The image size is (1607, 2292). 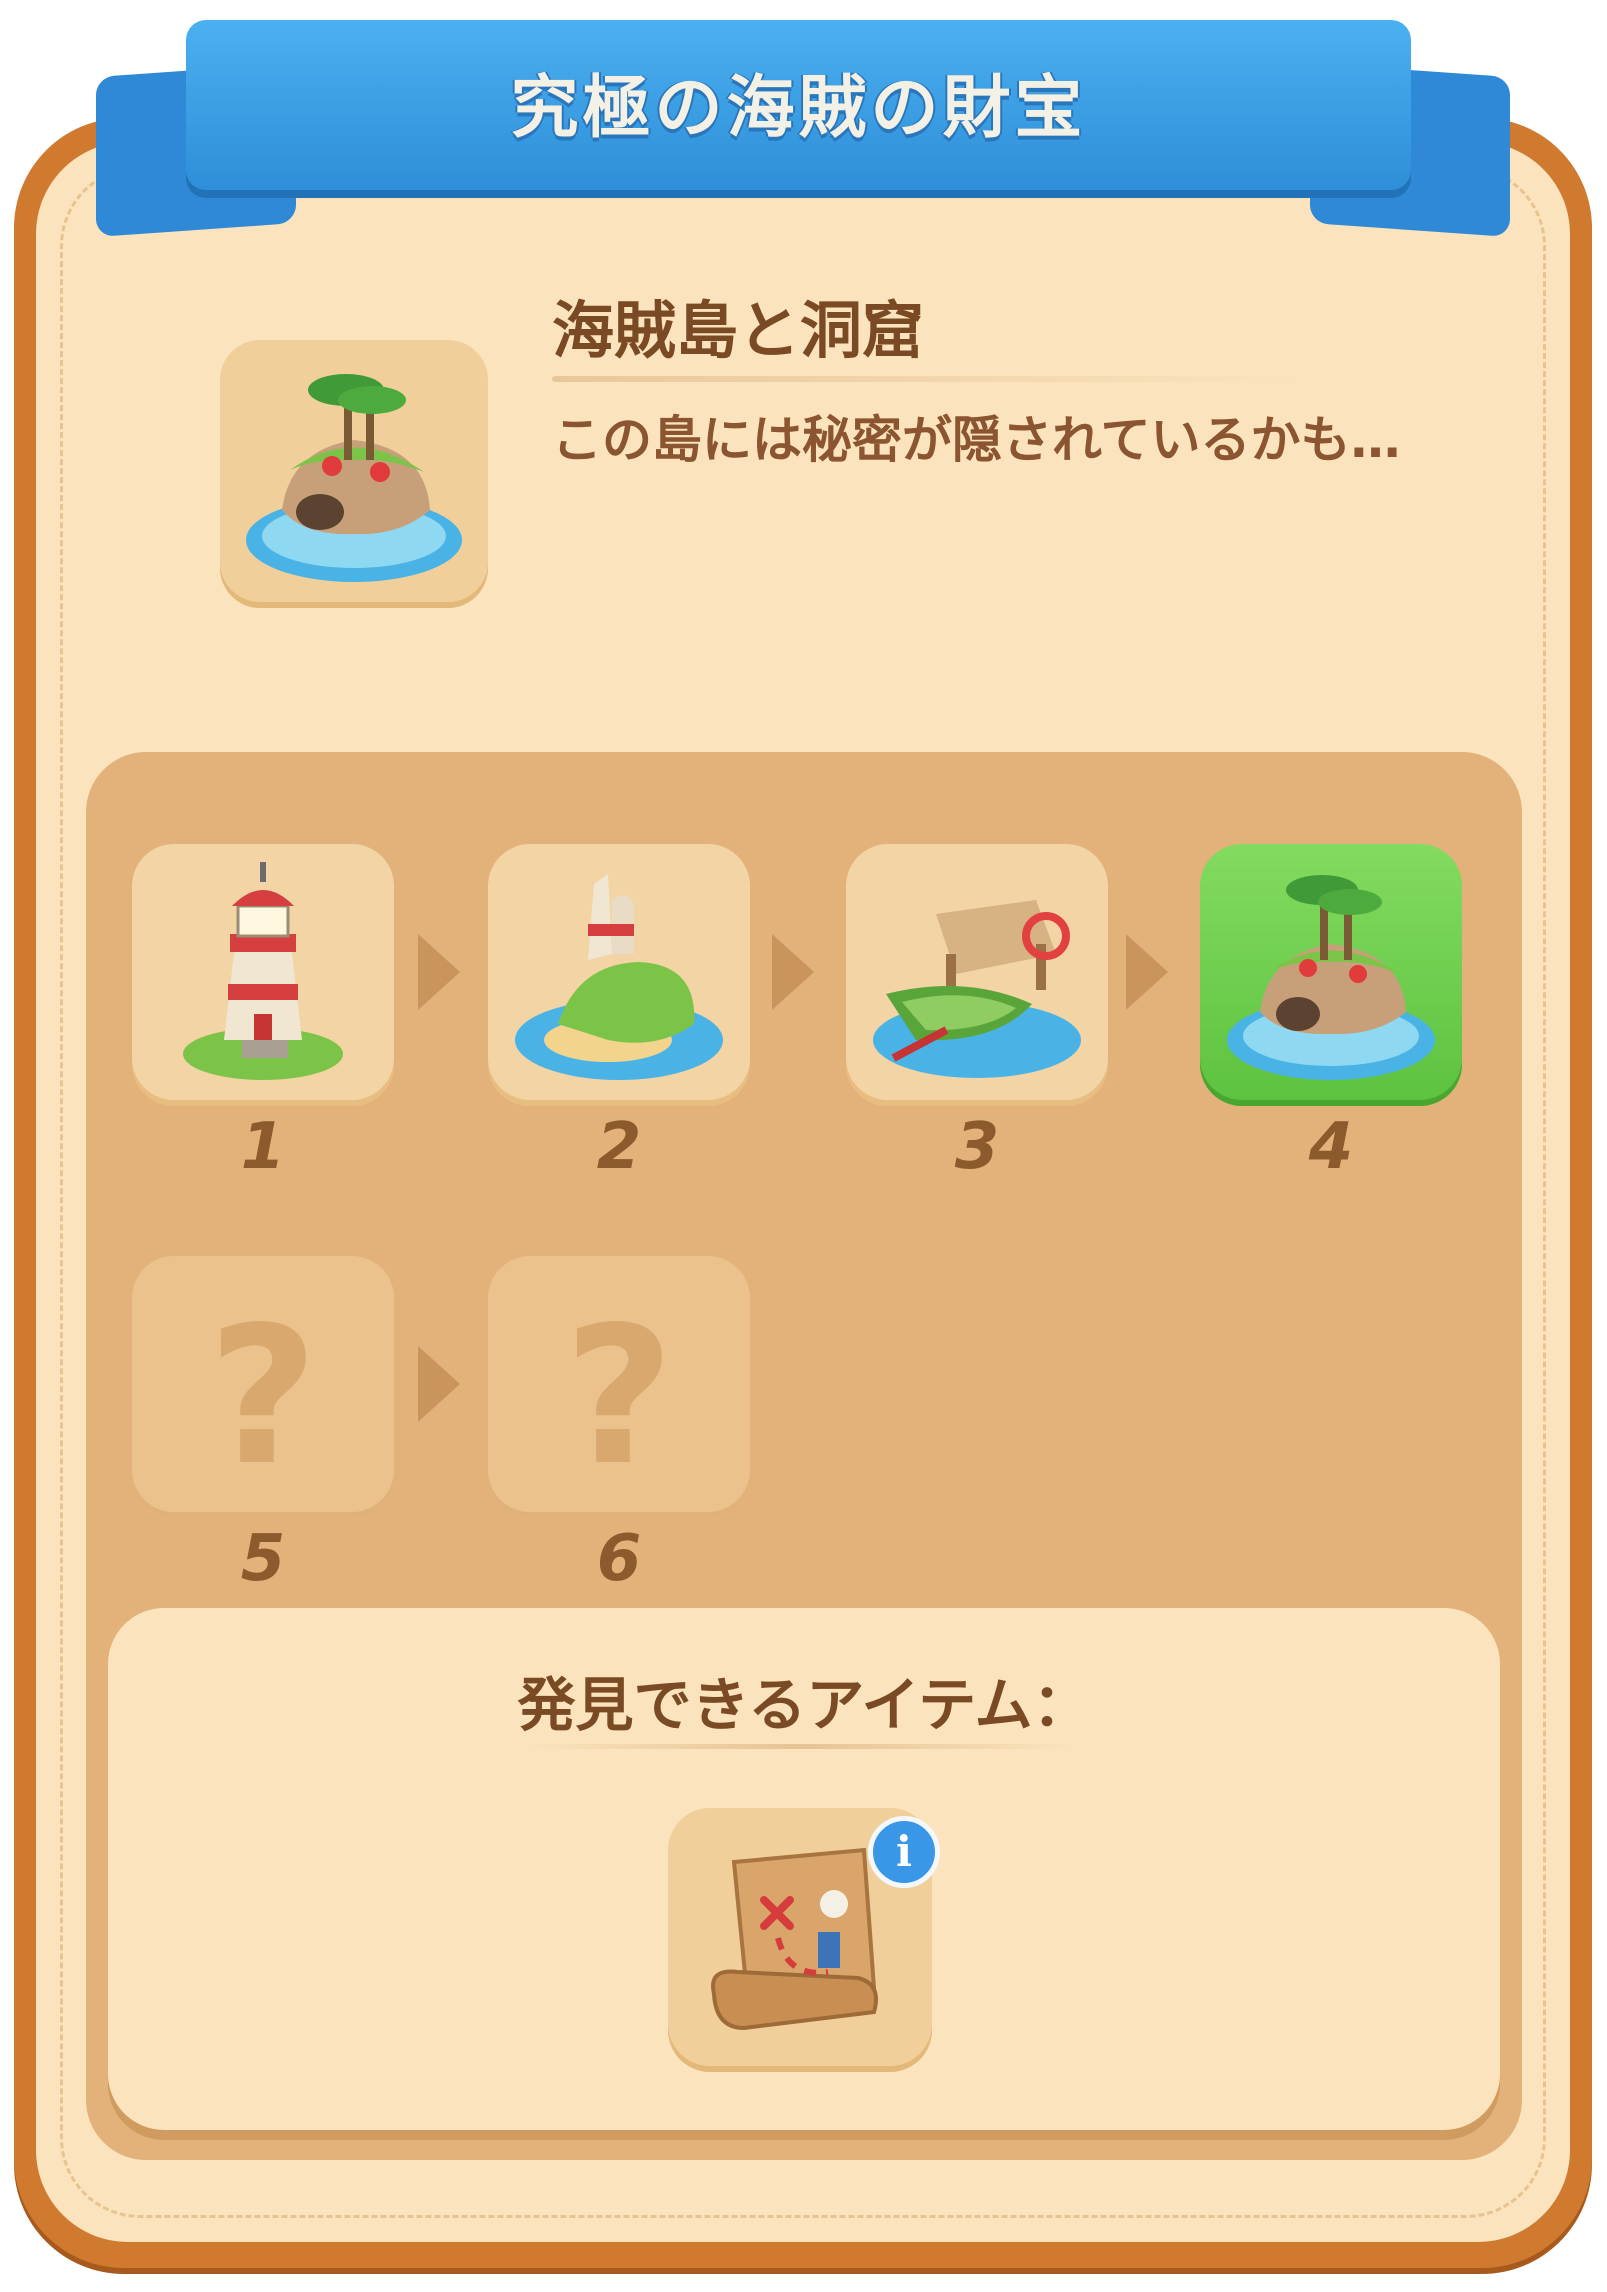 I want to click on ruined-tower-island-icon, so click(x=619, y=977).